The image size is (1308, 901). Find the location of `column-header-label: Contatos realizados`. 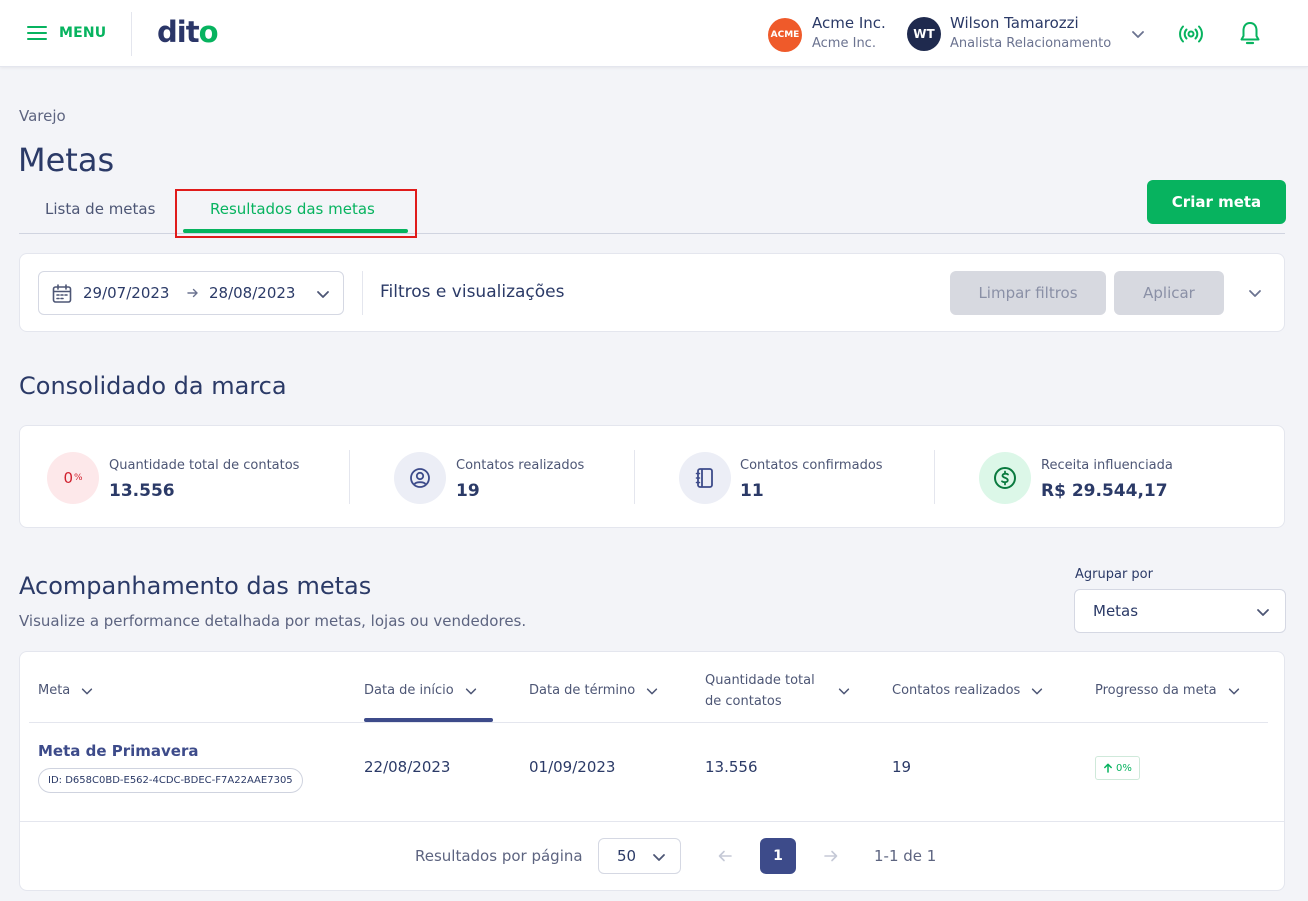

column-header-label: Contatos realizados is located at coordinates (956, 690).